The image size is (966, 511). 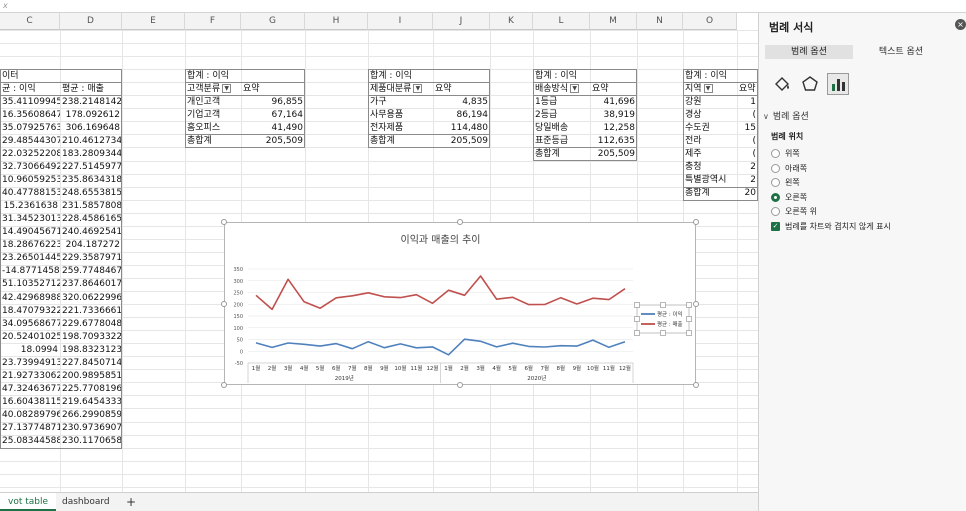 What do you see at coordinates (91, 115) in the screenshot?
I see `sales-value-cell: 178.092612` at bounding box center [91, 115].